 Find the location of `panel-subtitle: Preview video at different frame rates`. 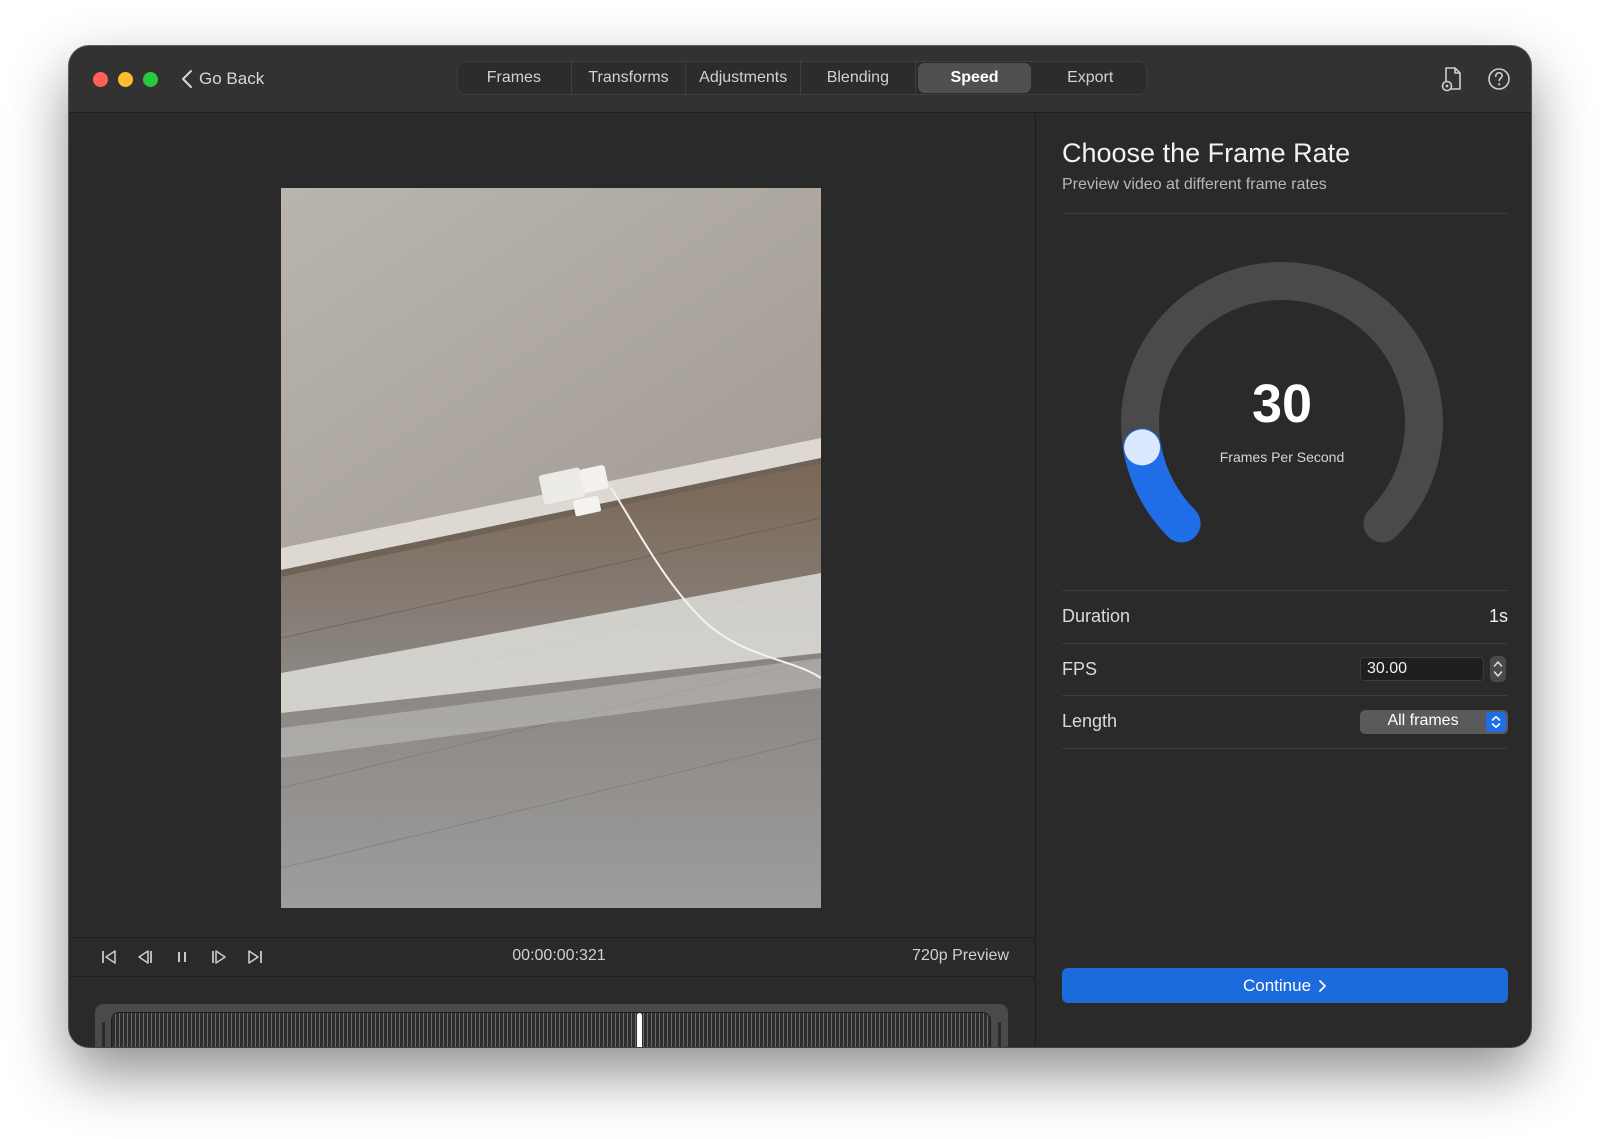

panel-subtitle: Preview video at different frame rates is located at coordinates (1194, 184).